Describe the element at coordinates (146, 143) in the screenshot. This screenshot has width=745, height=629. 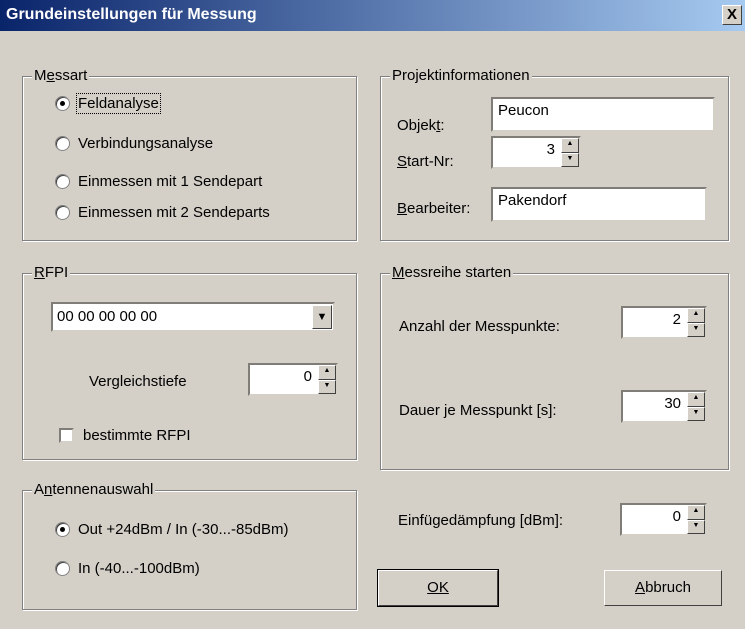
I see `radio-label: Verbindungsanalyse` at that location.